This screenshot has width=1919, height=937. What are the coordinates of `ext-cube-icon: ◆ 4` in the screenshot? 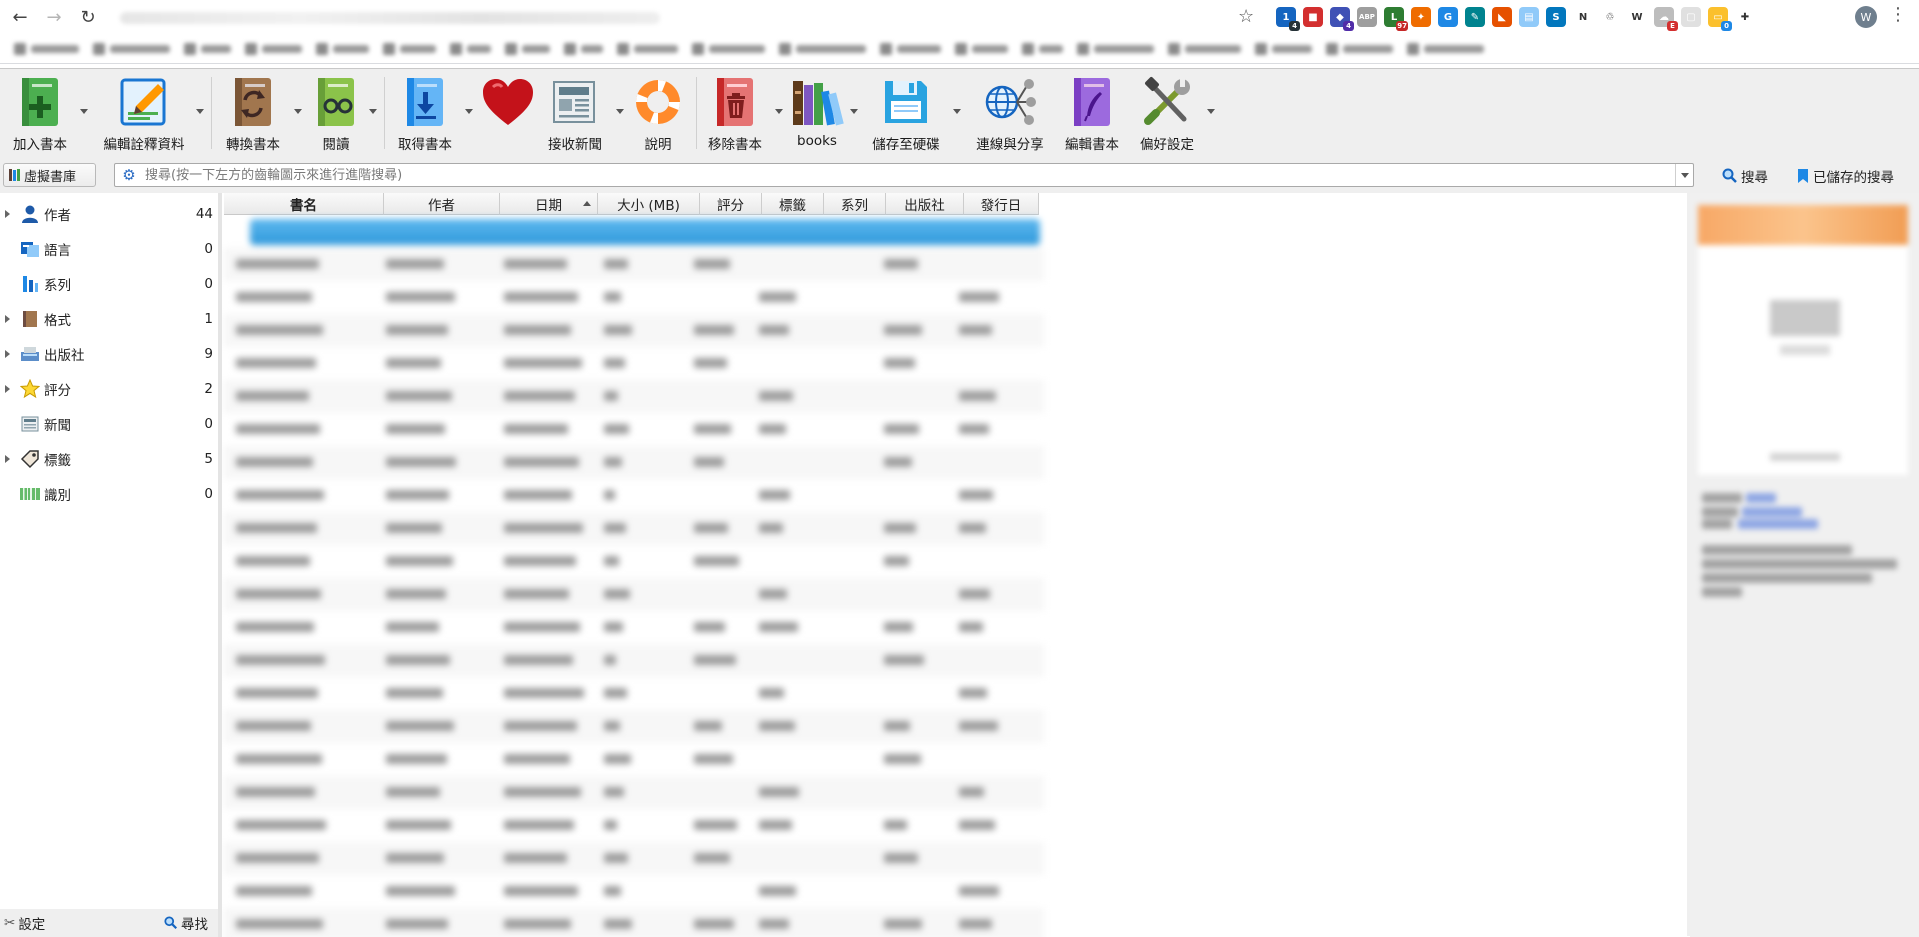 It's located at (1342, 19).